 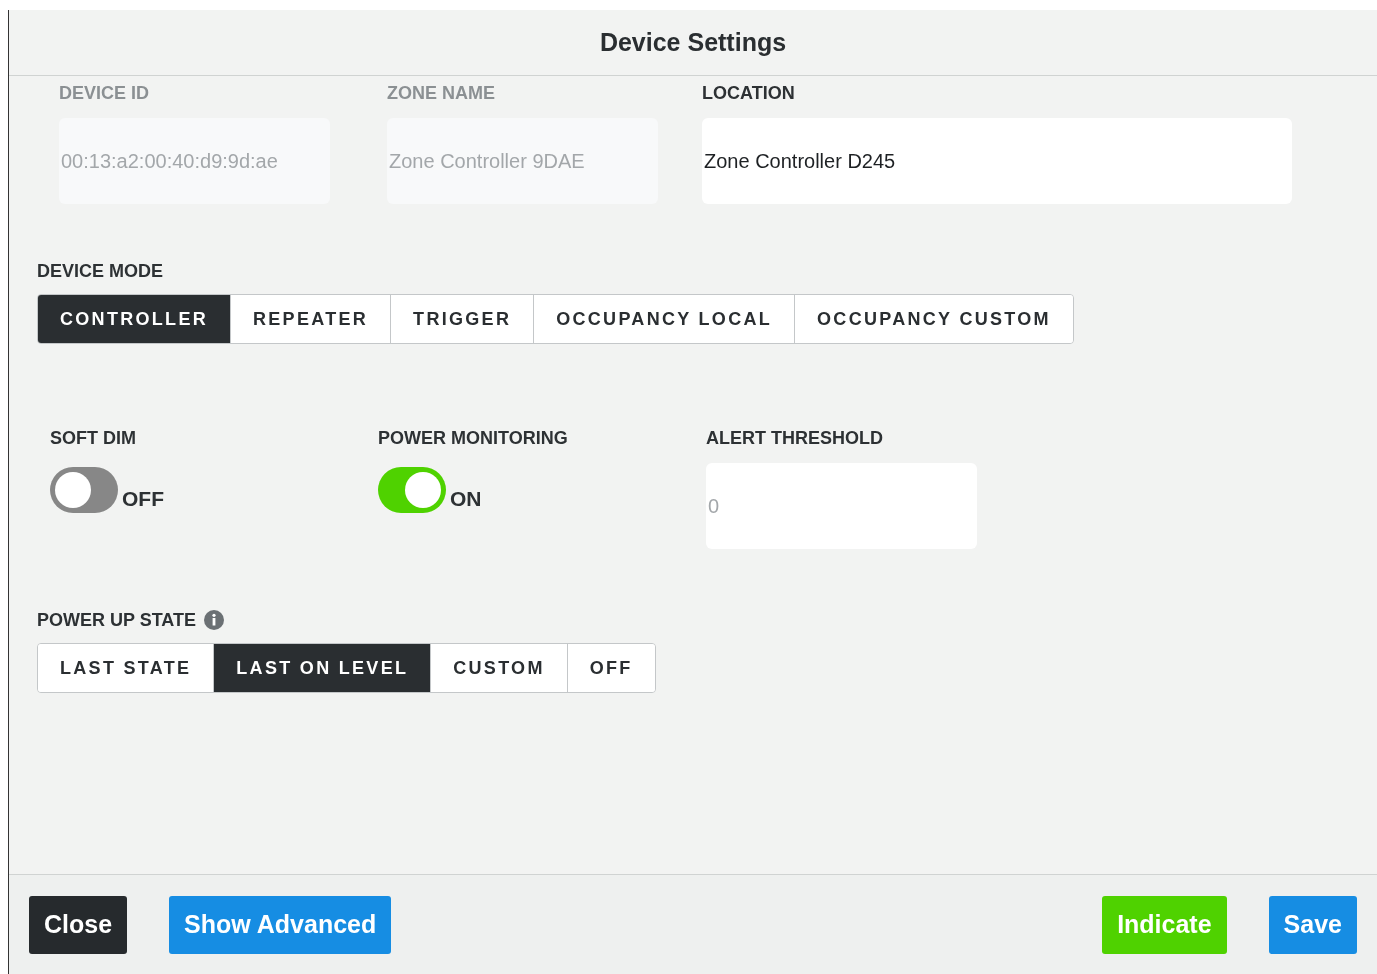 What do you see at coordinates (933, 319) in the screenshot?
I see `segment-option: OCCUPANCY CUSTOM` at bounding box center [933, 319].